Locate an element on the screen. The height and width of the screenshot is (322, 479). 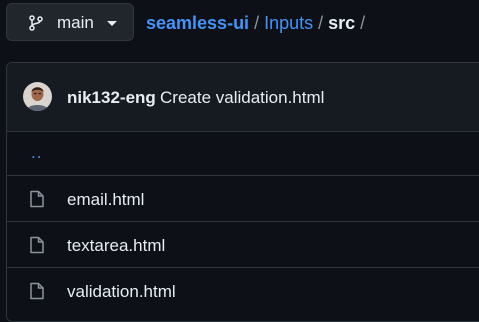
file-name-link: textarea.html is located at coordinates (116, 246).